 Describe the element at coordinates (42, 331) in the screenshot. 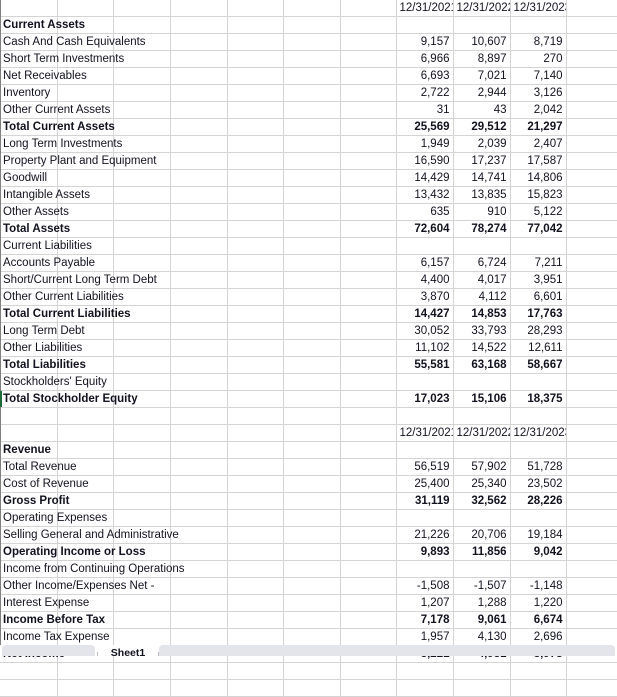

I see `row-label-cell: Long Term Debt` at that location.